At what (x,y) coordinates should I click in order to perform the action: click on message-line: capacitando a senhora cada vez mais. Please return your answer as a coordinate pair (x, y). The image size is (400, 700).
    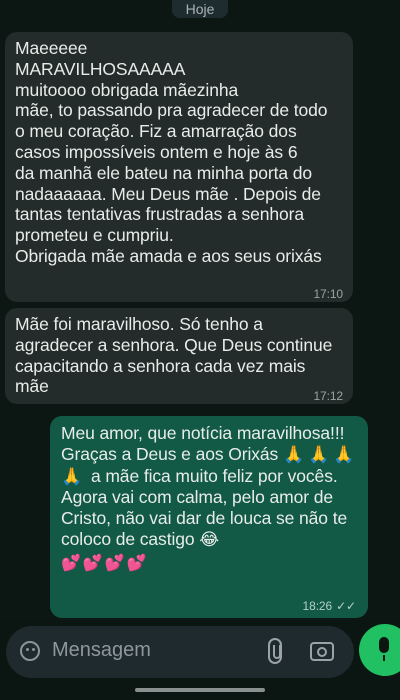
    Looking at the image, I should click on (160, 365).